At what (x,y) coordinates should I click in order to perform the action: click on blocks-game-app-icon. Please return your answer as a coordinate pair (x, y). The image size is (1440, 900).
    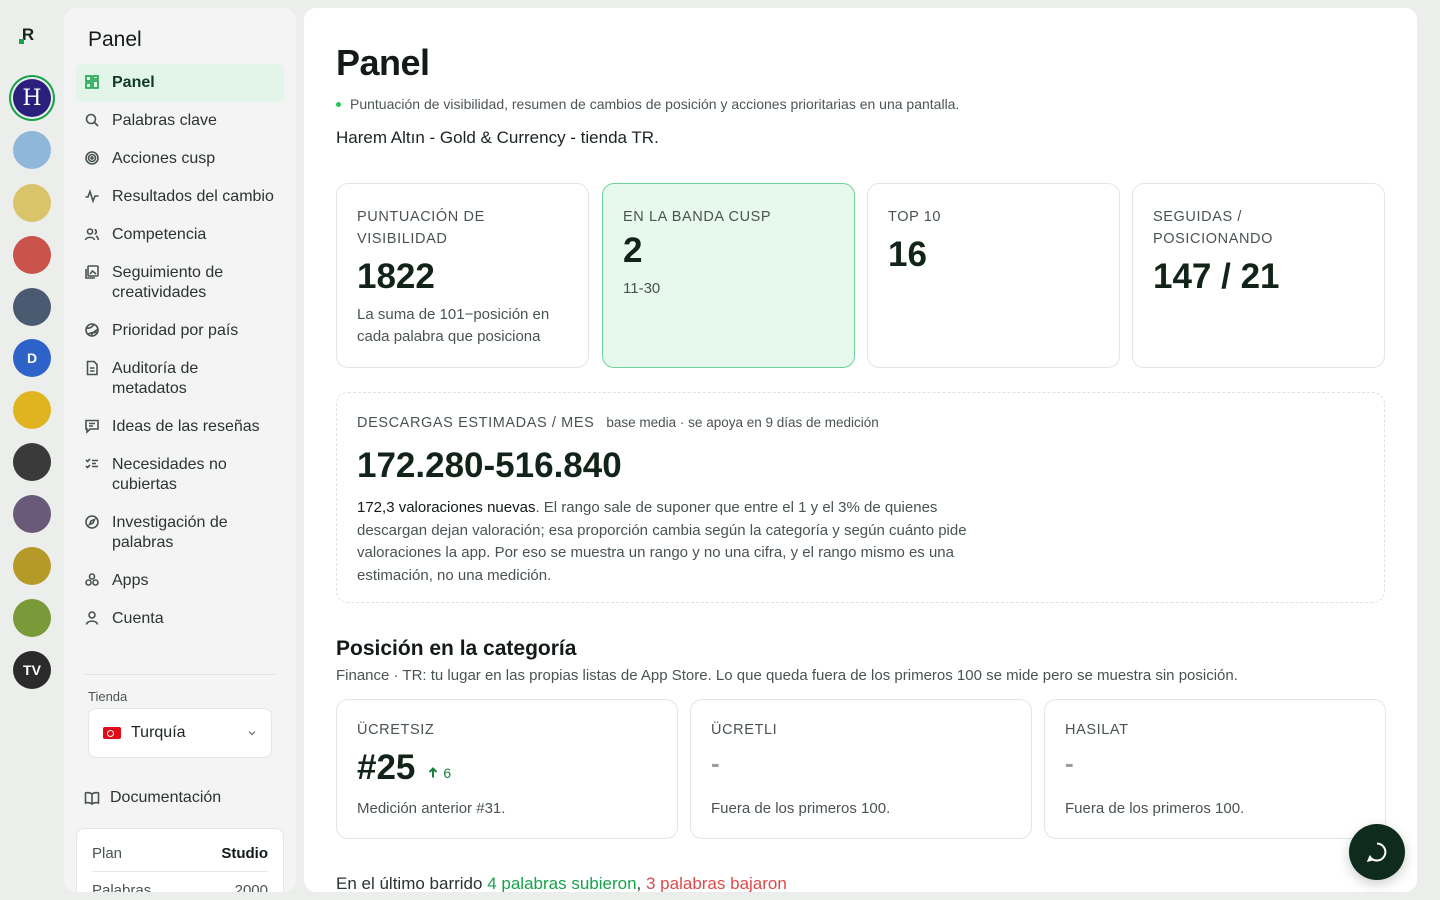
    Looking at the image, I should click on (32, 255).